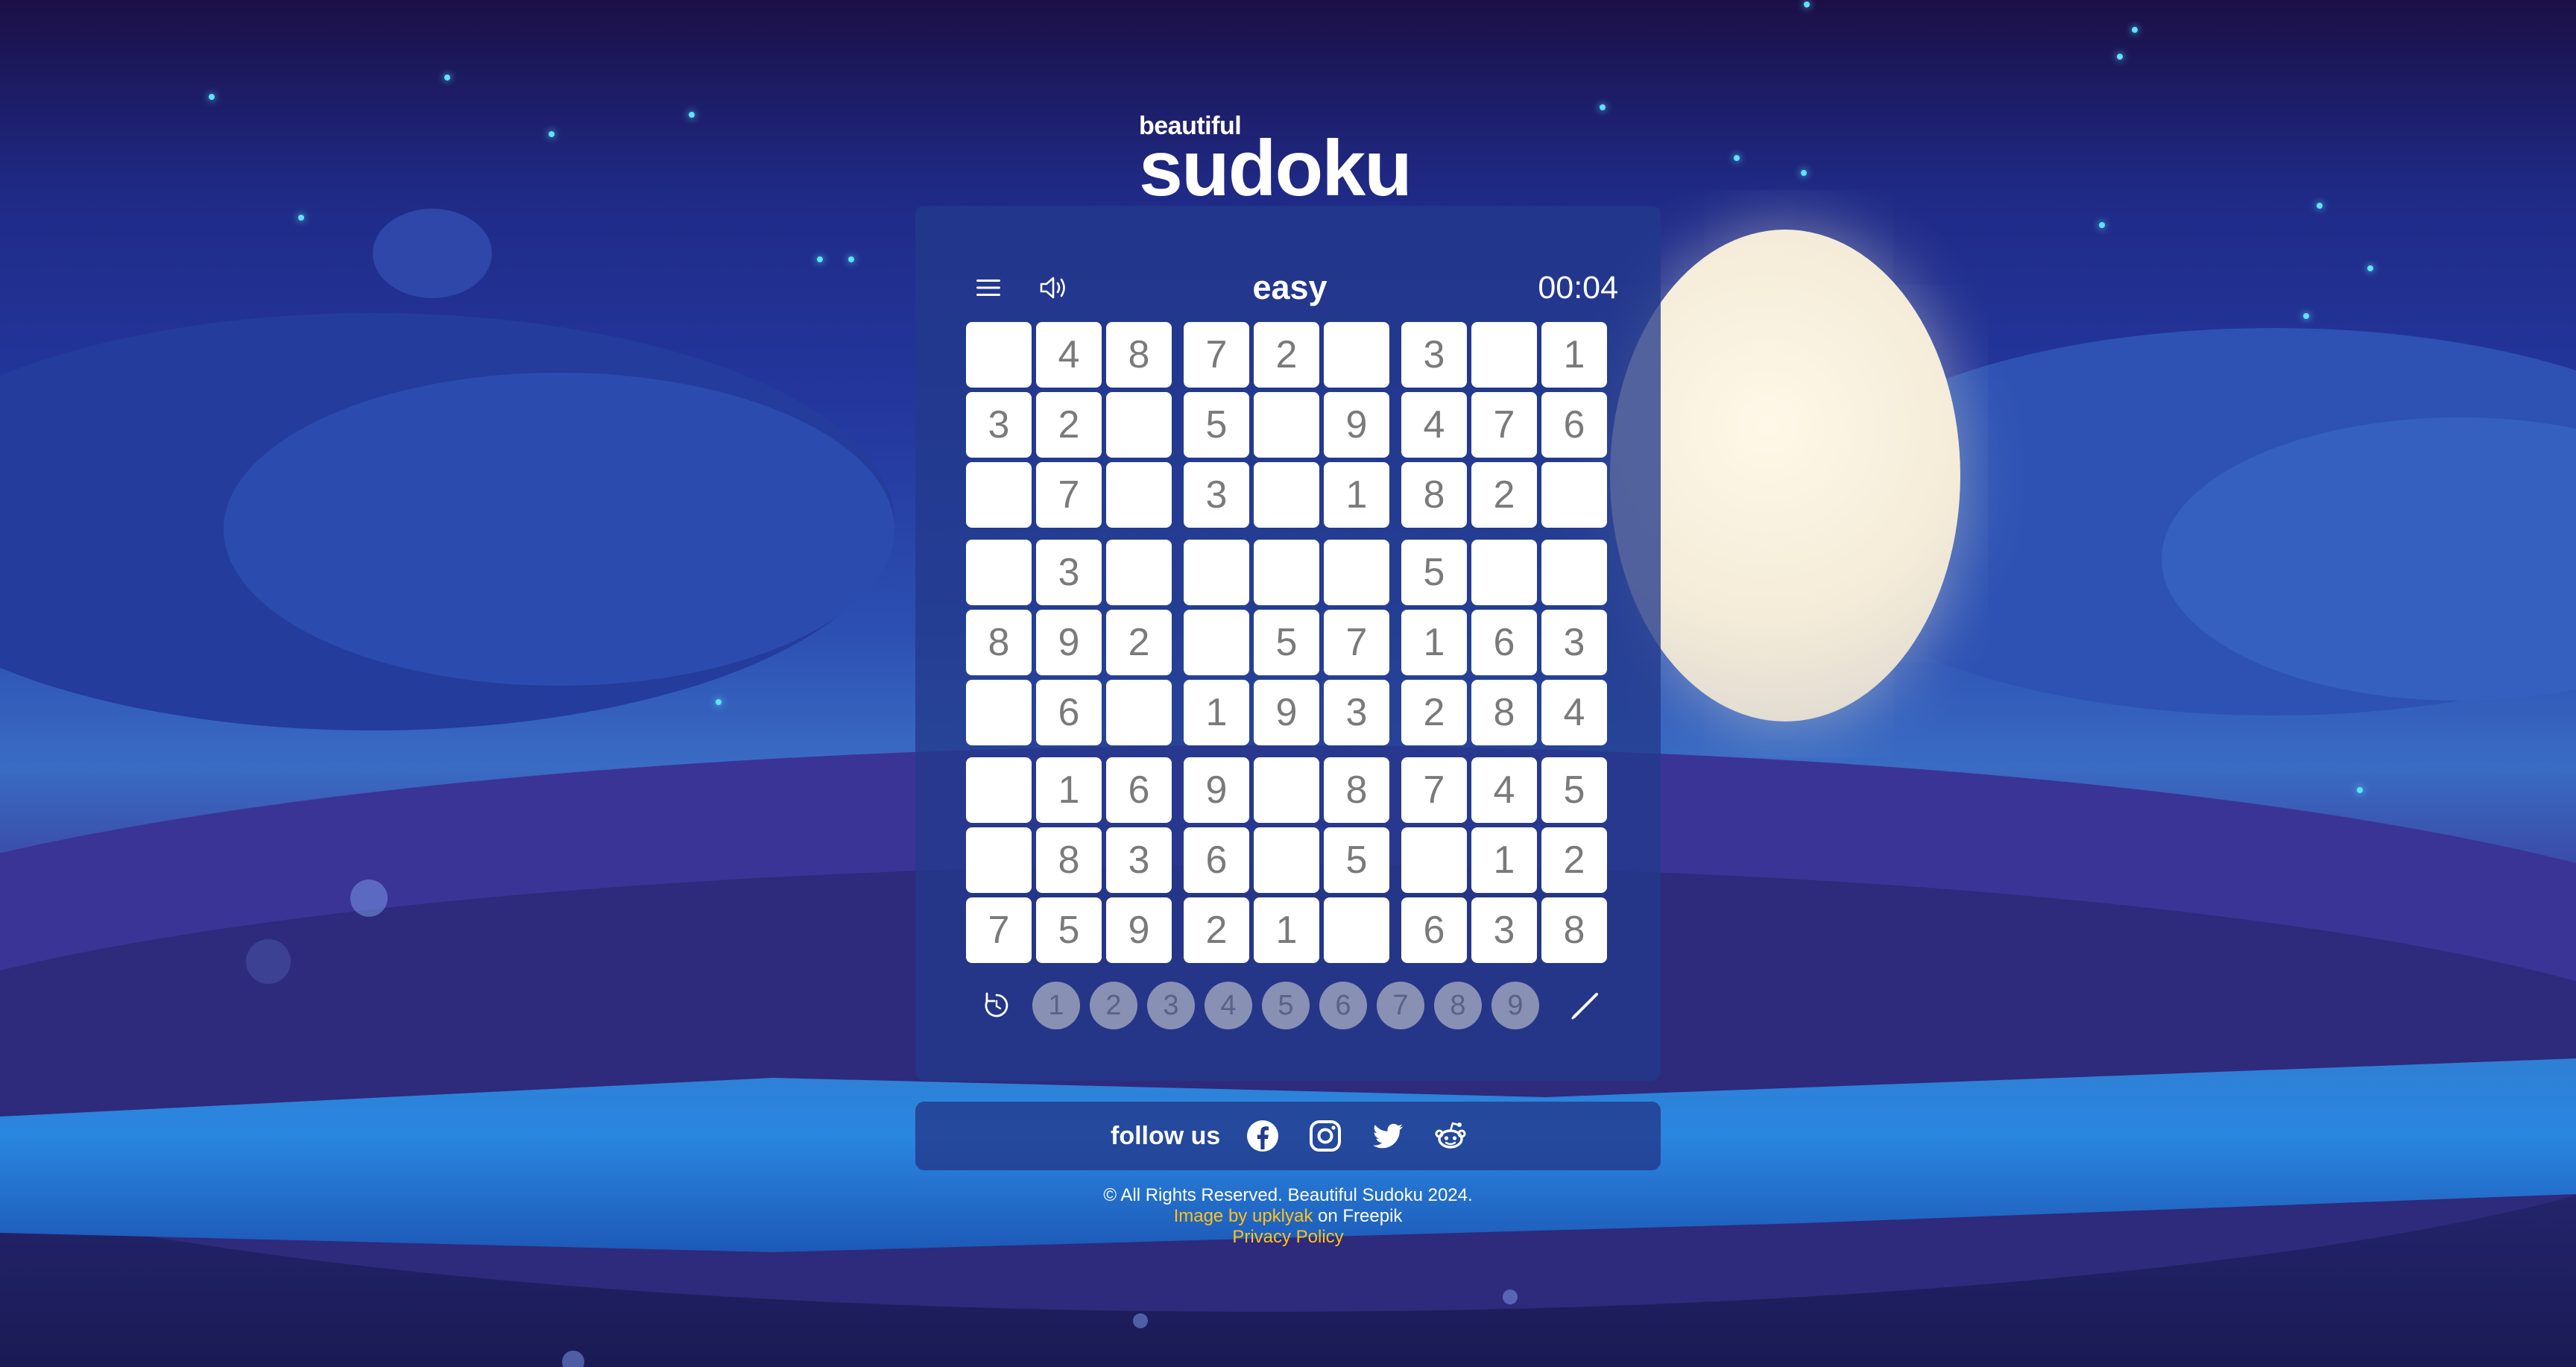  Describe the element at coordinates (1450, 1136) in the screenshot. I see `reddit-icon` at that location.